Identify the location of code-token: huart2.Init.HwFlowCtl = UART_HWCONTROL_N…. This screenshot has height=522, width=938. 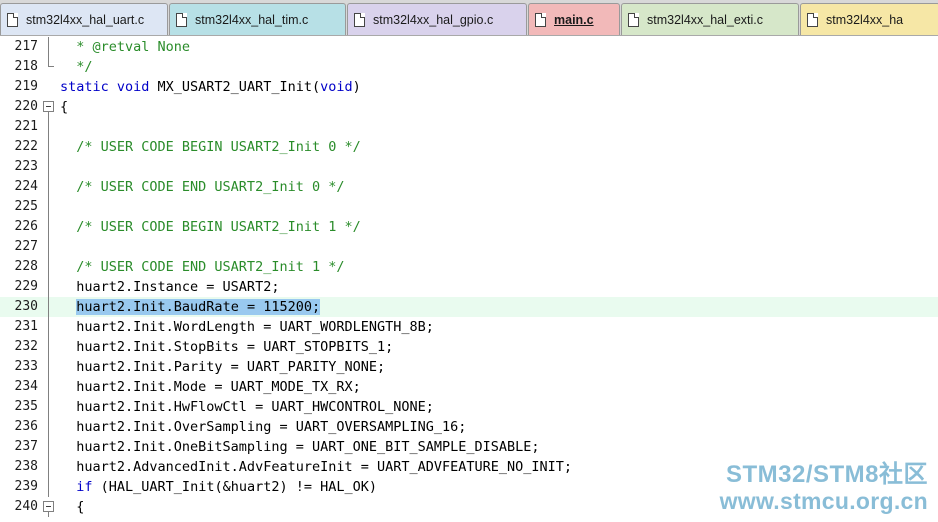
(247, 407).